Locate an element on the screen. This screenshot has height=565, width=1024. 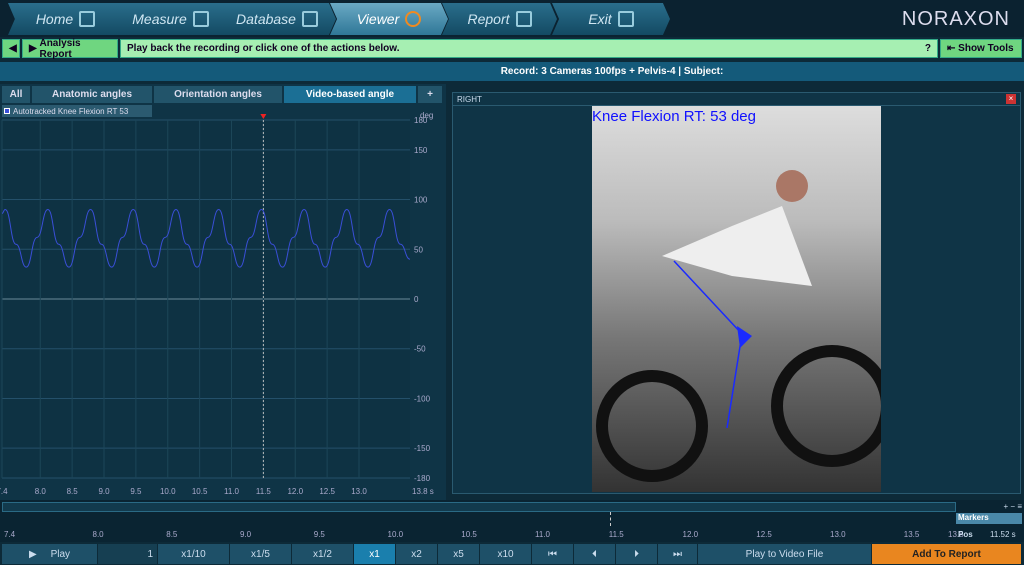
analysis-report-label: Analysis Report is located at coordinates (60, 48).